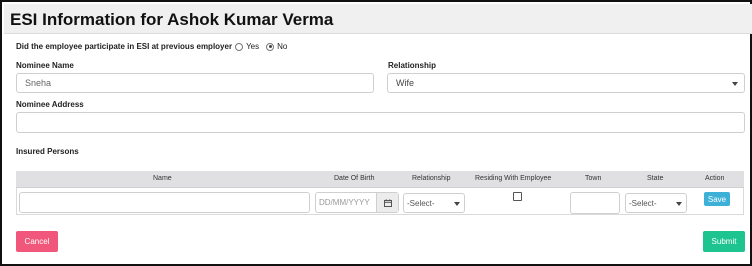 This screenshot has width=752, height=266. What do you see at coordinates (405, 83) in the screenshot?
I see `relationship-value: Wife` at bounding box center [405, 83].